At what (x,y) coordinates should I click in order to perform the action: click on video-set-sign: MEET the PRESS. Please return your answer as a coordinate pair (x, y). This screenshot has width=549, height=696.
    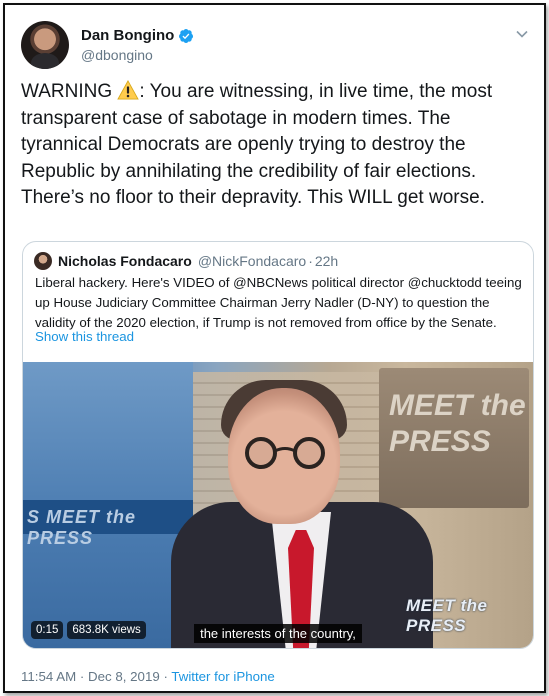
    Looking at the image, I should click on (454, 438).